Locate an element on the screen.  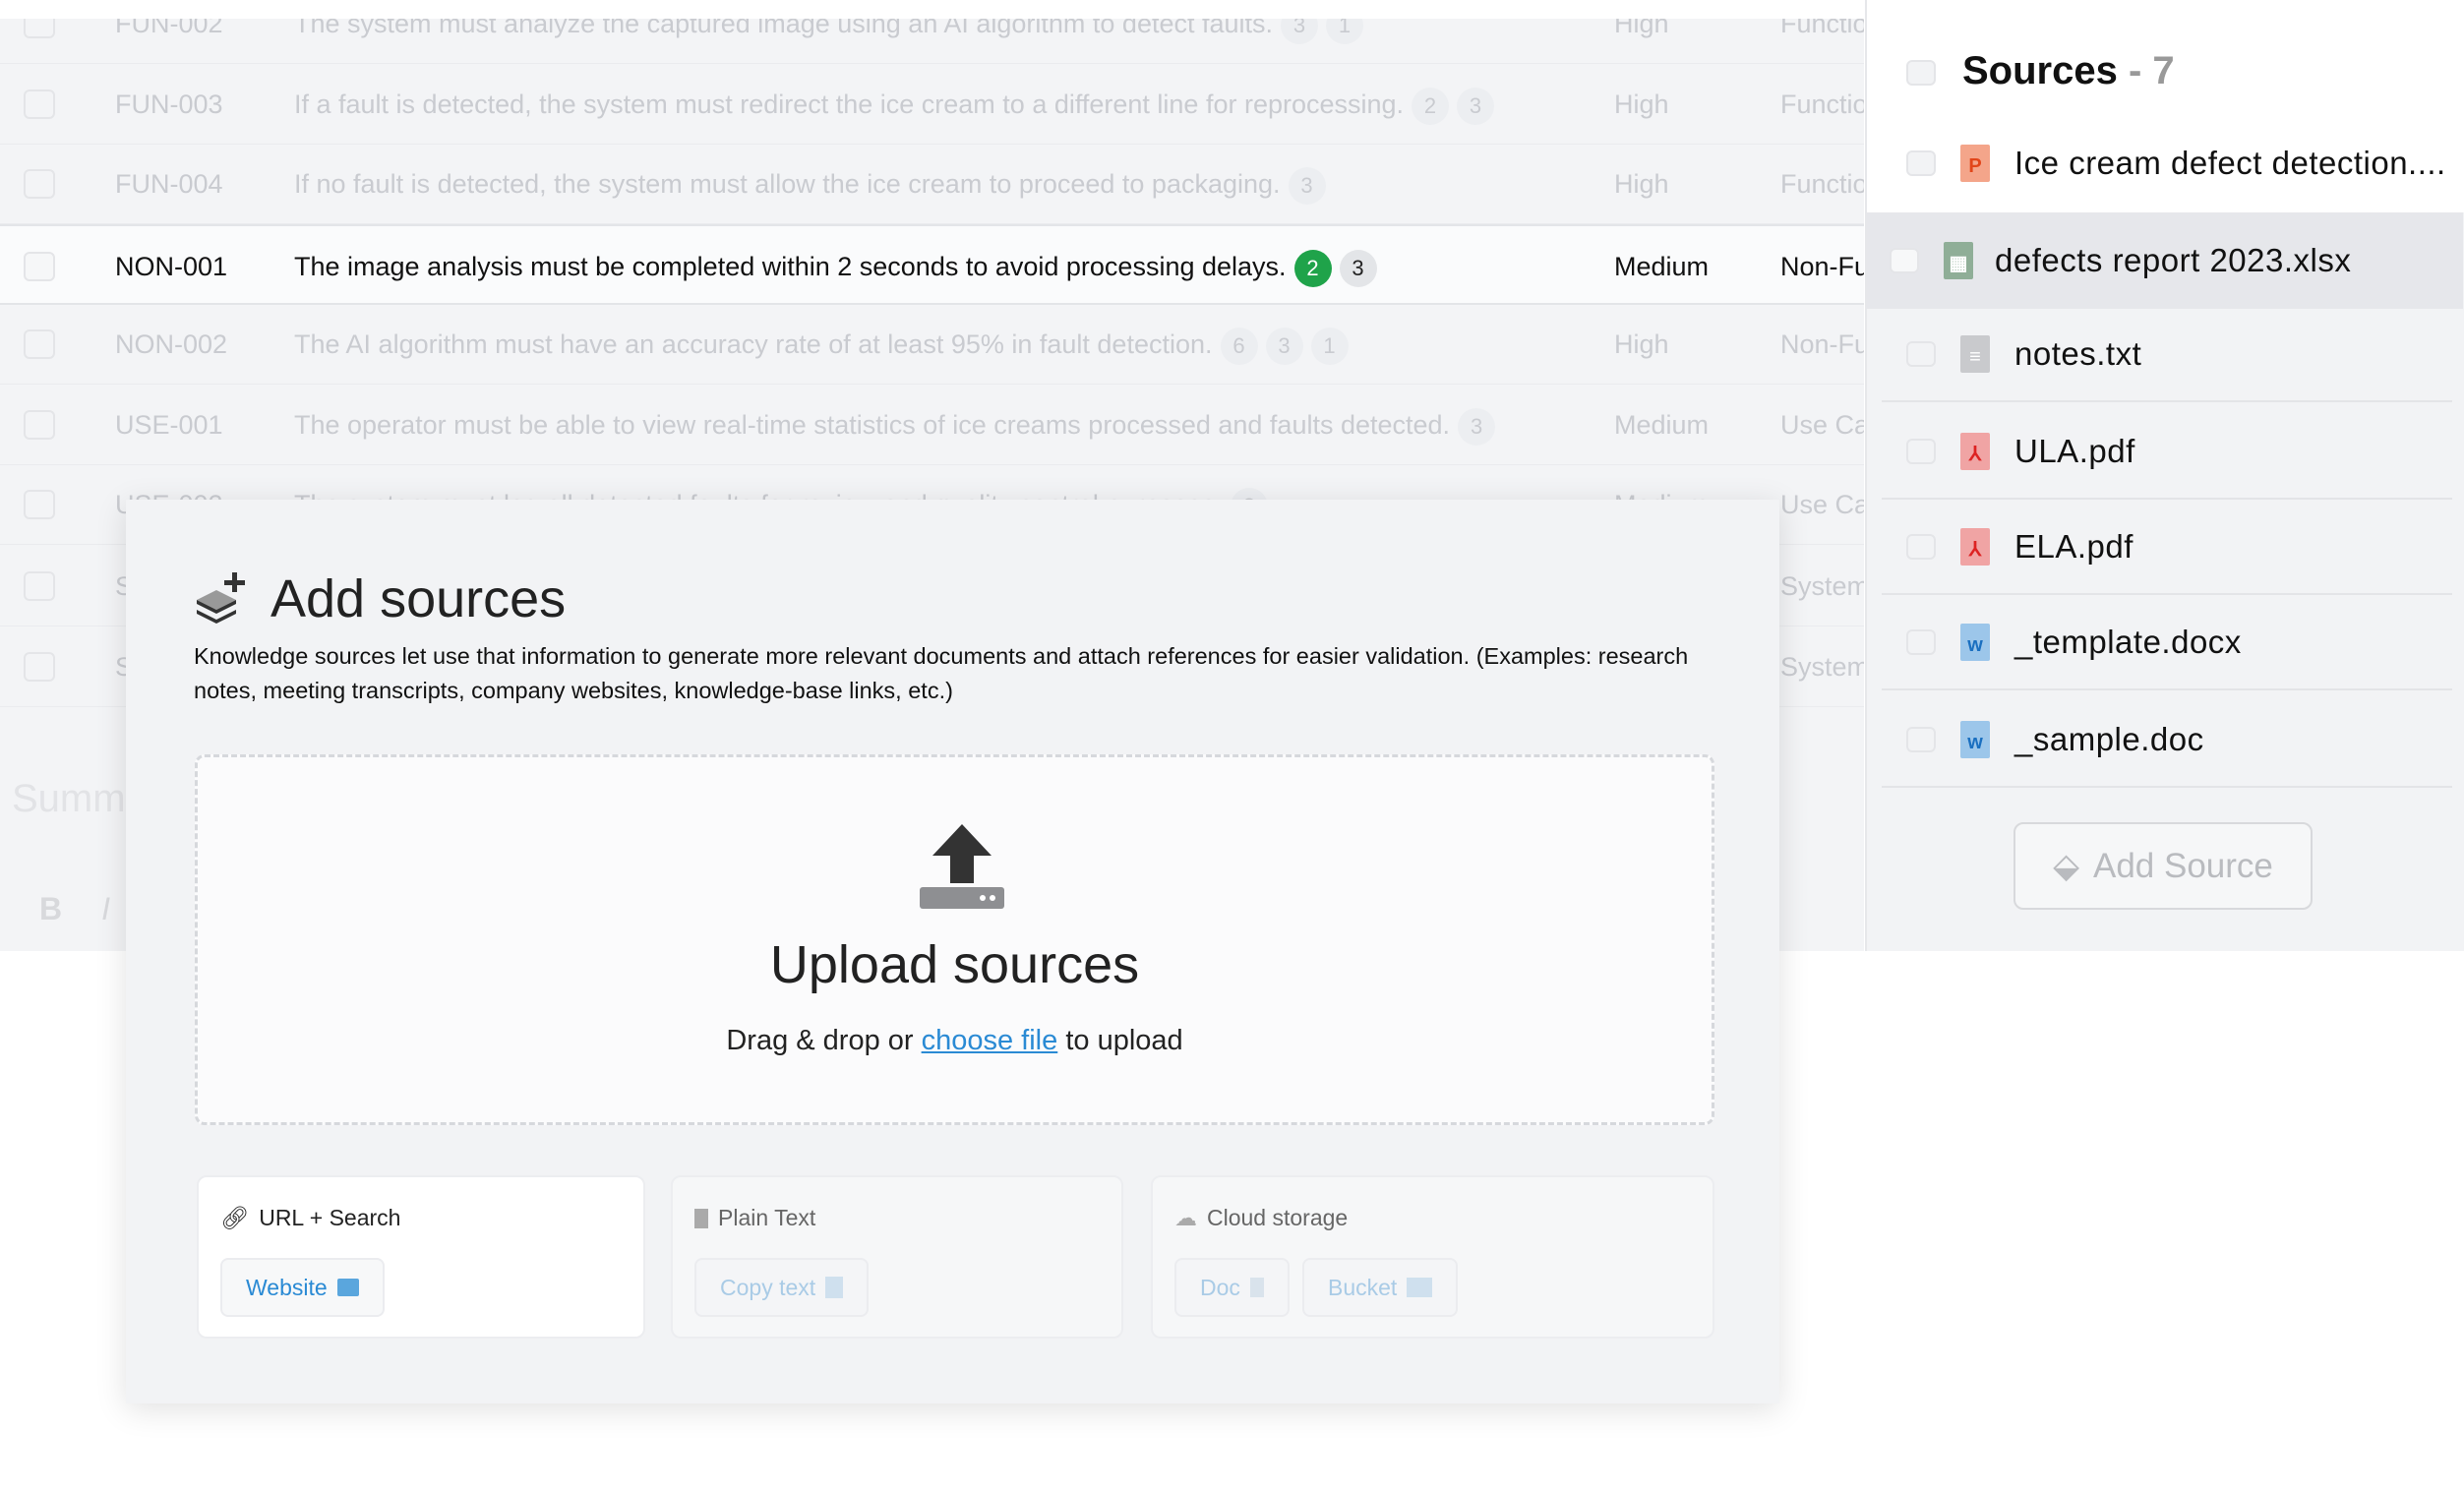
cloud-download-icon: ☁ is located at coordinates (1185, 1217).